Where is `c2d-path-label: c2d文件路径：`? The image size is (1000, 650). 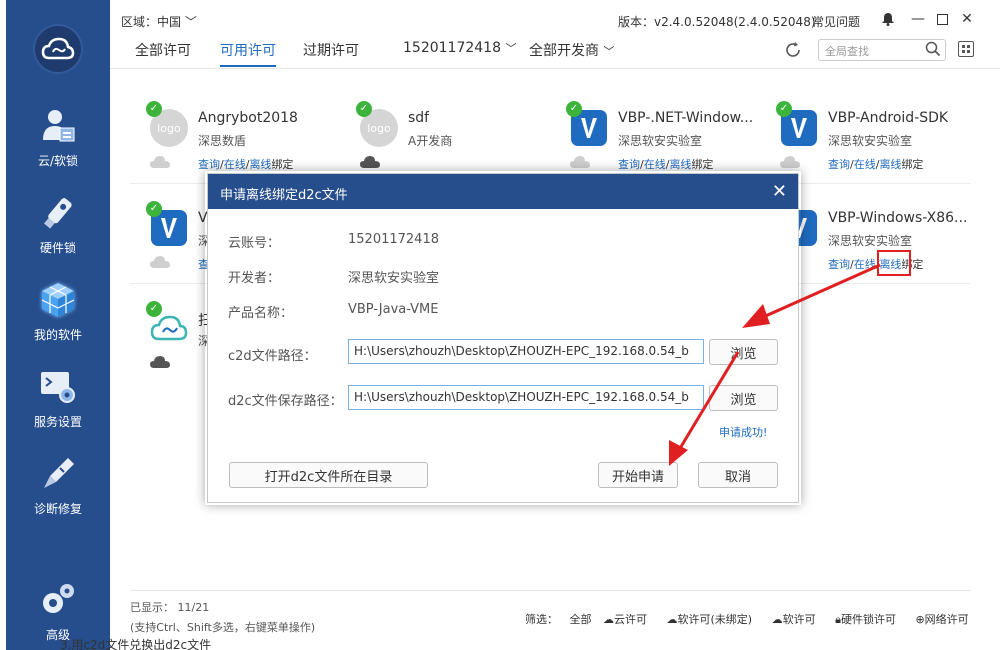
c2d-path-label: c2d文件路径： is located at coordinates (272, 356).